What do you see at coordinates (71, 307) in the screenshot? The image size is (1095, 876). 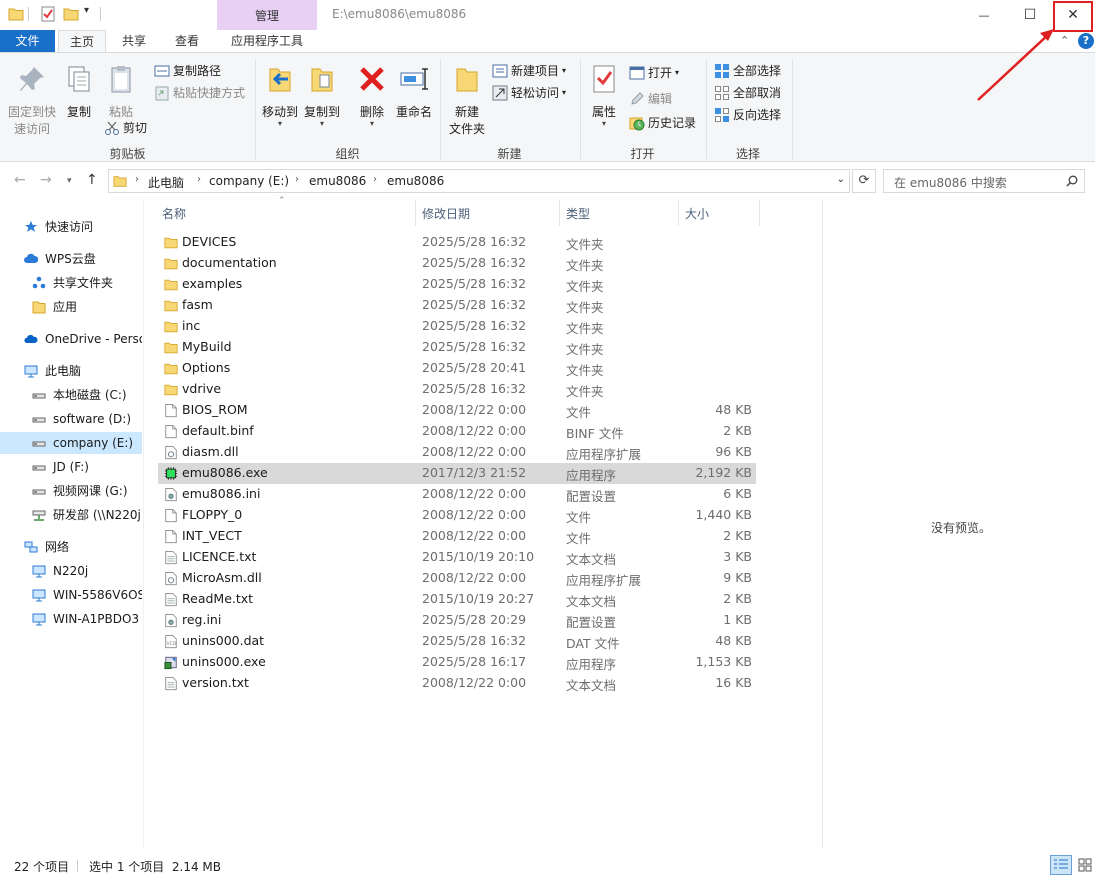 I see `sidebar-item: 应用` at bounding box center [71, 307].